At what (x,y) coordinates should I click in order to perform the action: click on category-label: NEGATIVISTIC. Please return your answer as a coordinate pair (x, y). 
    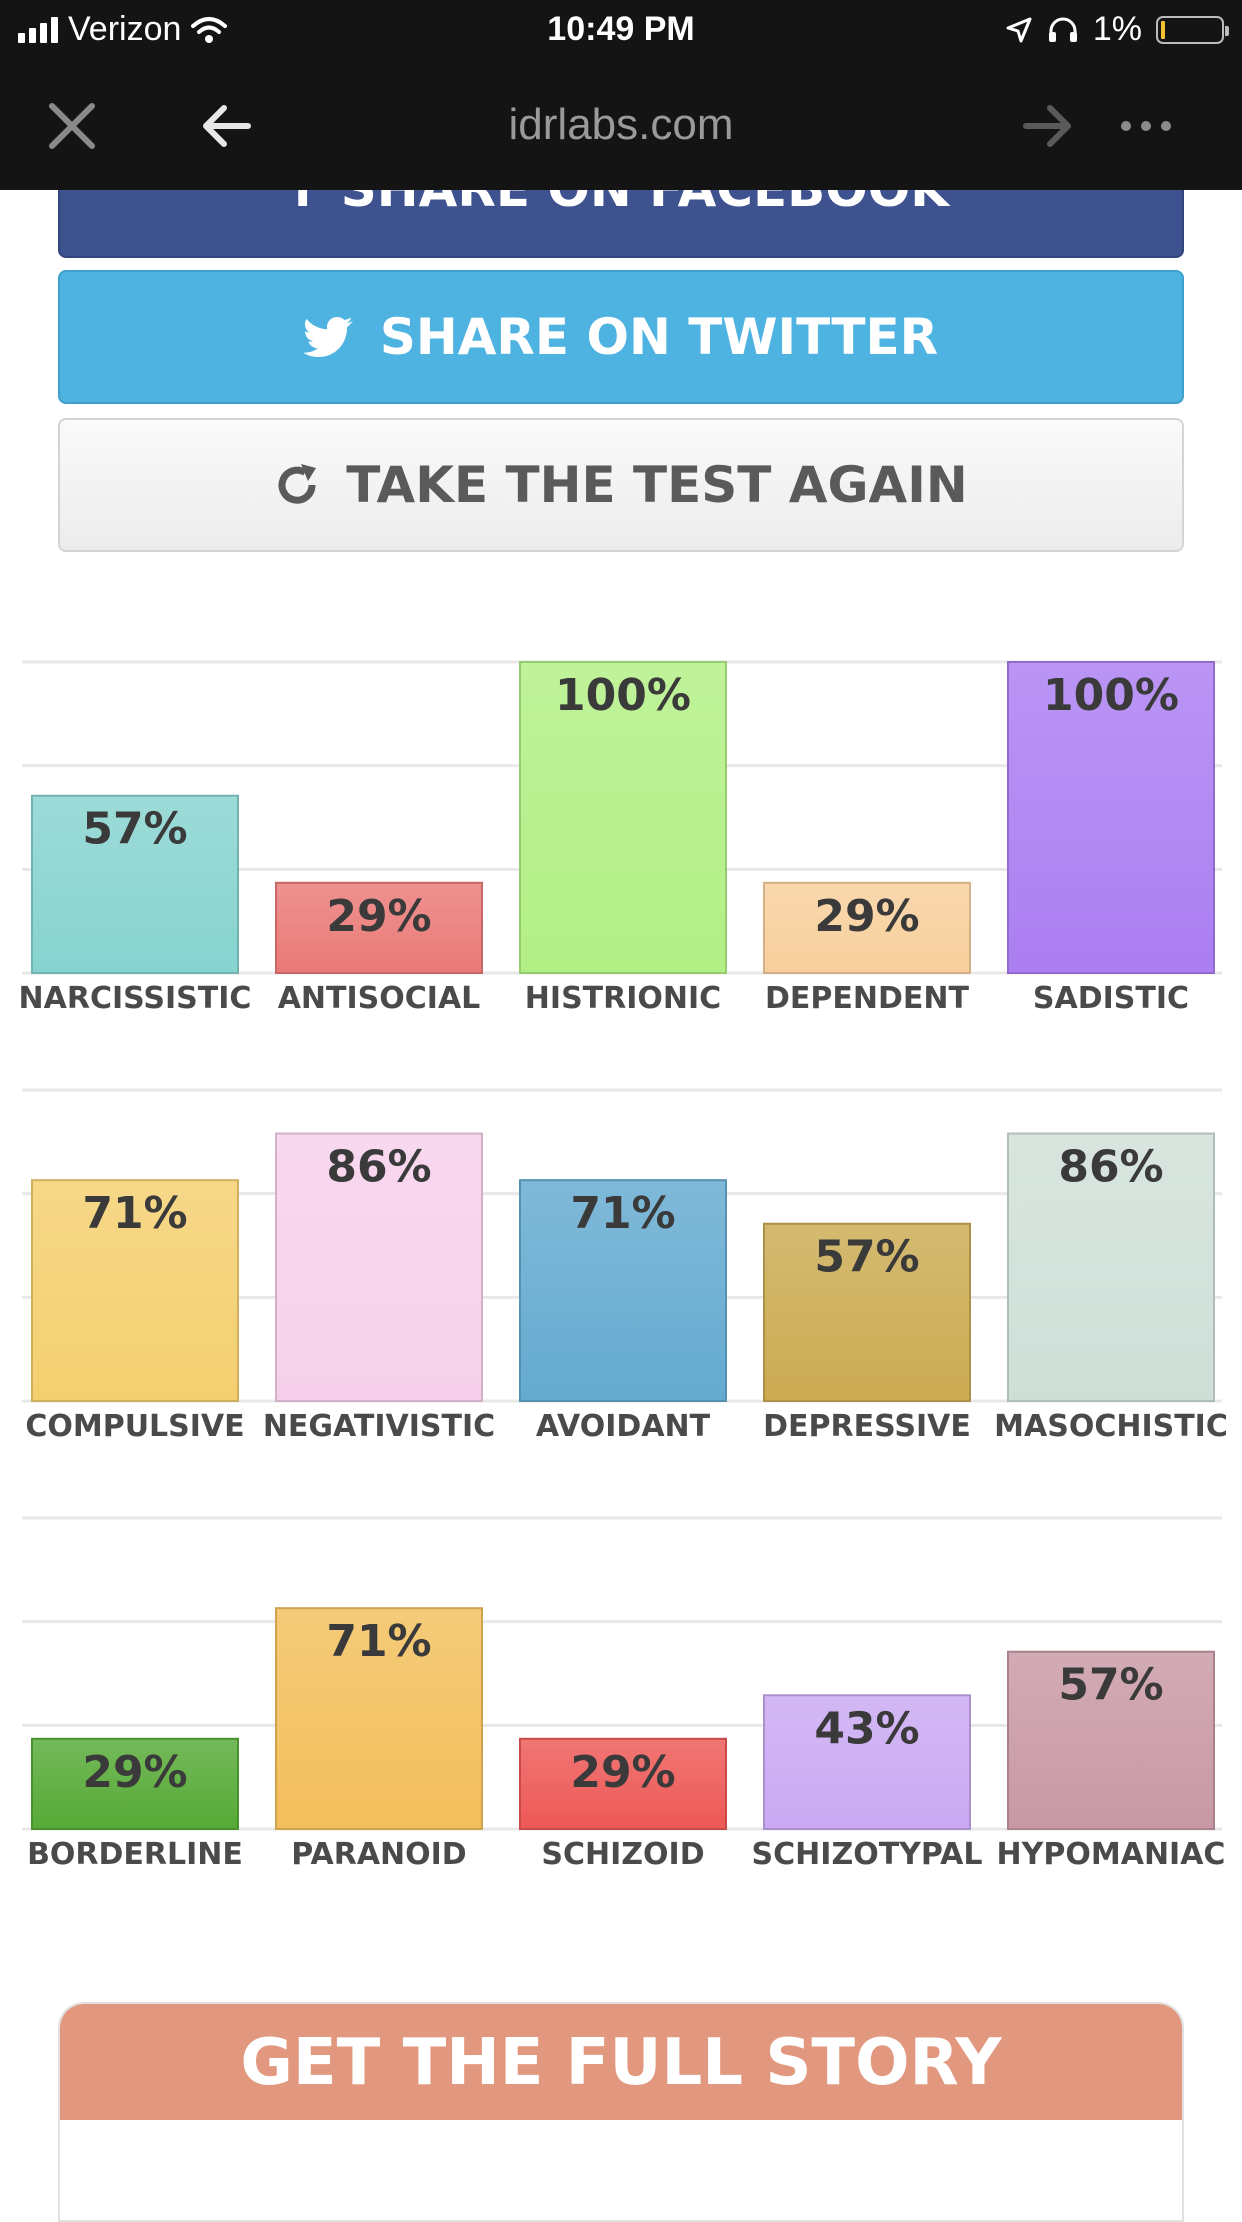
    Looking at the image, I should click on (379, 1426).